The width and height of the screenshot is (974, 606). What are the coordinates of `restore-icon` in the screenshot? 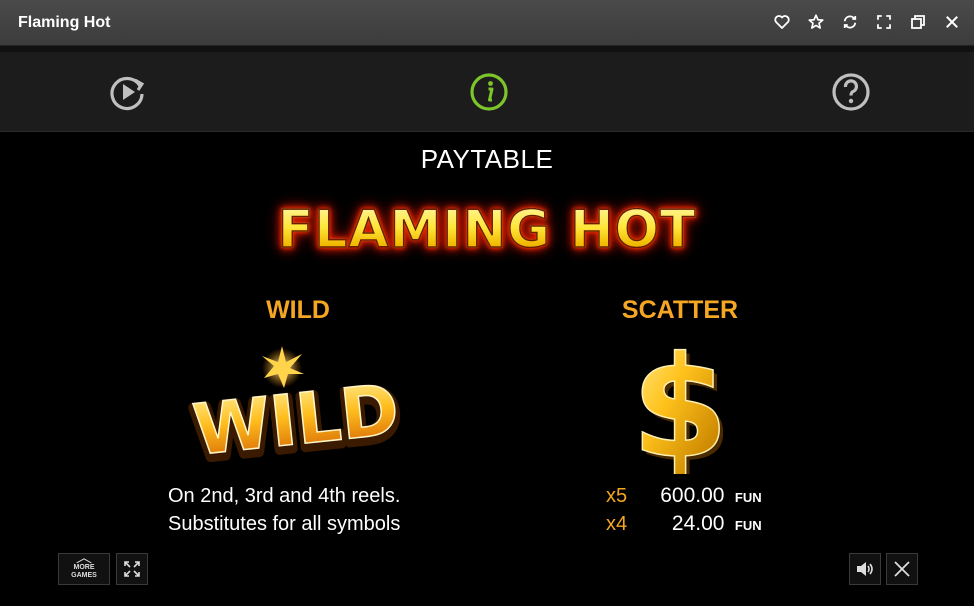 It's located at (918, 22).